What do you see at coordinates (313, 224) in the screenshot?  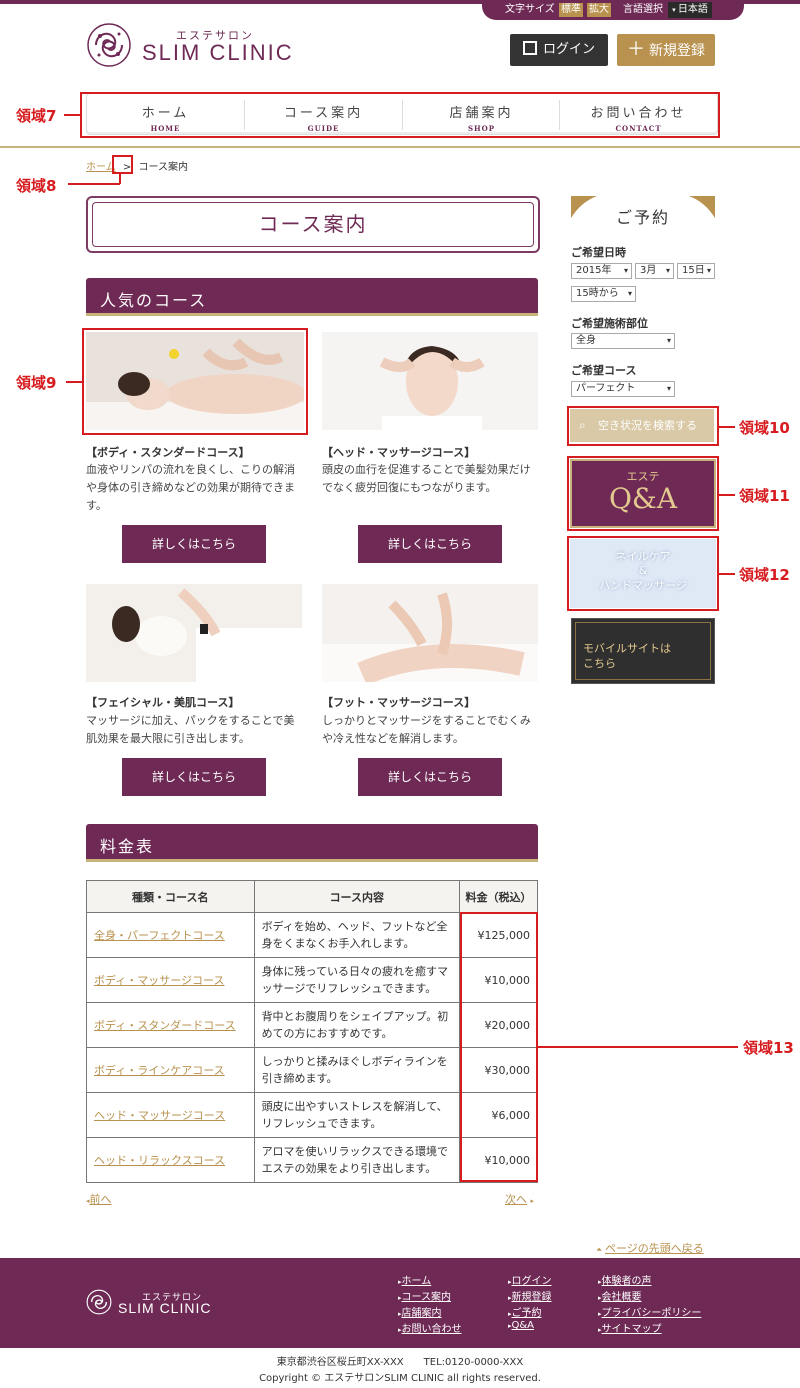 I see `page-title: コース案内` at bounding box center [313, 224].